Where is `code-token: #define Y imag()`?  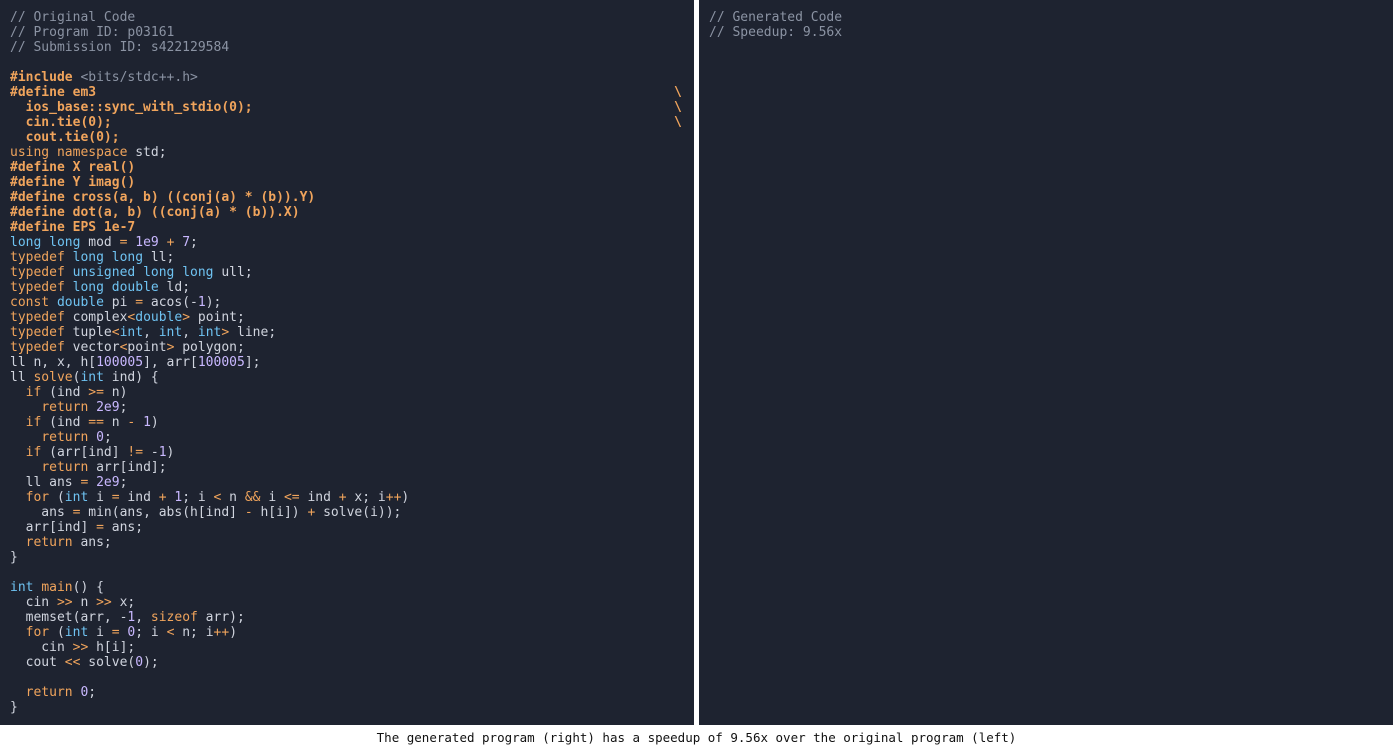 code-token: #define Y imag() is located at coordinates (73, 182).